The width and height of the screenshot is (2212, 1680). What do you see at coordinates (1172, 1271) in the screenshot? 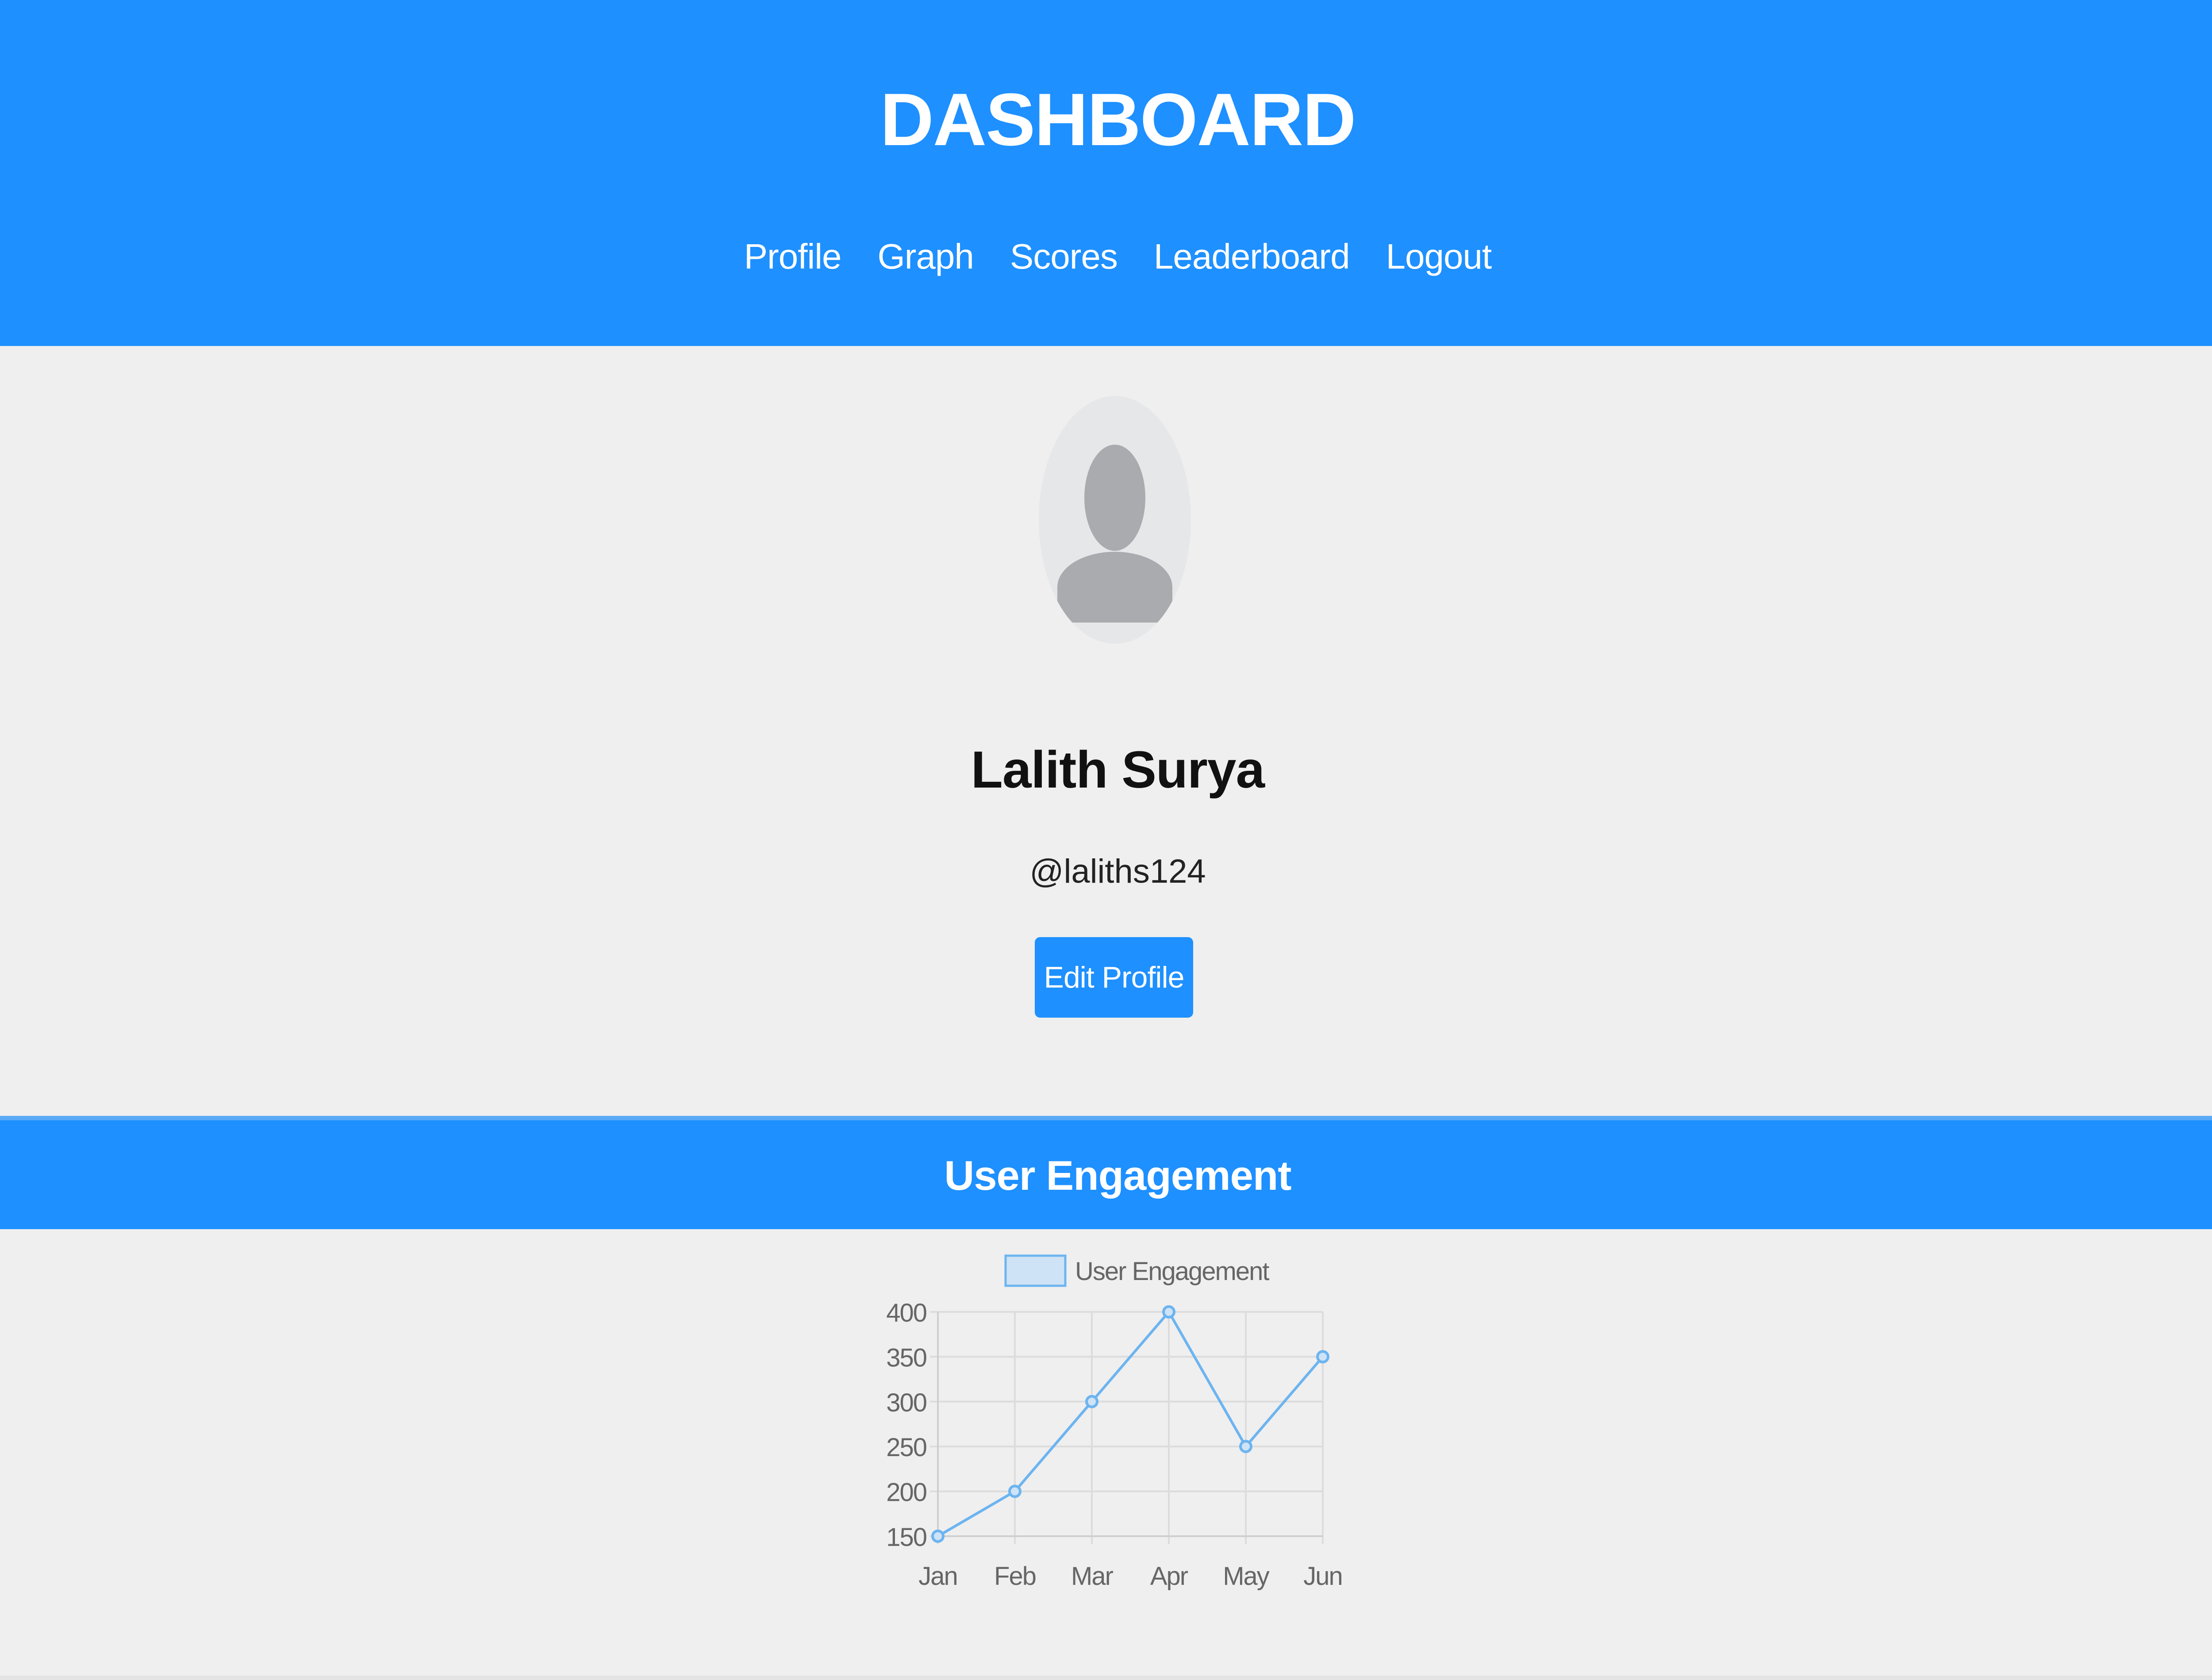
I see `legend-label: User Engagement` at bounding box center [1172, 1271].